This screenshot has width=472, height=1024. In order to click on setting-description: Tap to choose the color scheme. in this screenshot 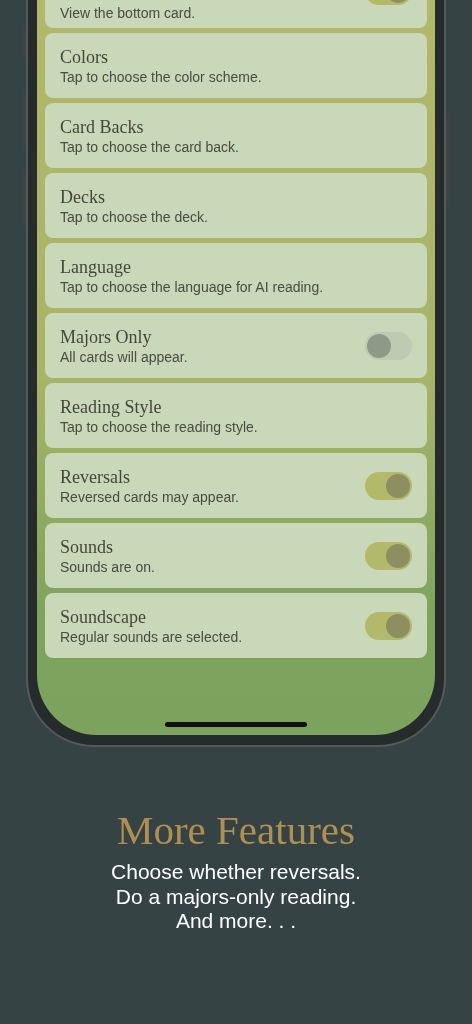, I will do `click(161, 76)`.